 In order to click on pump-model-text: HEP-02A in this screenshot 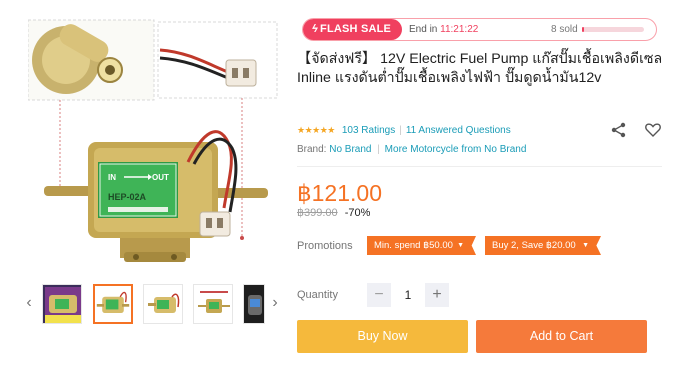, I will do `click(127, 197)`.